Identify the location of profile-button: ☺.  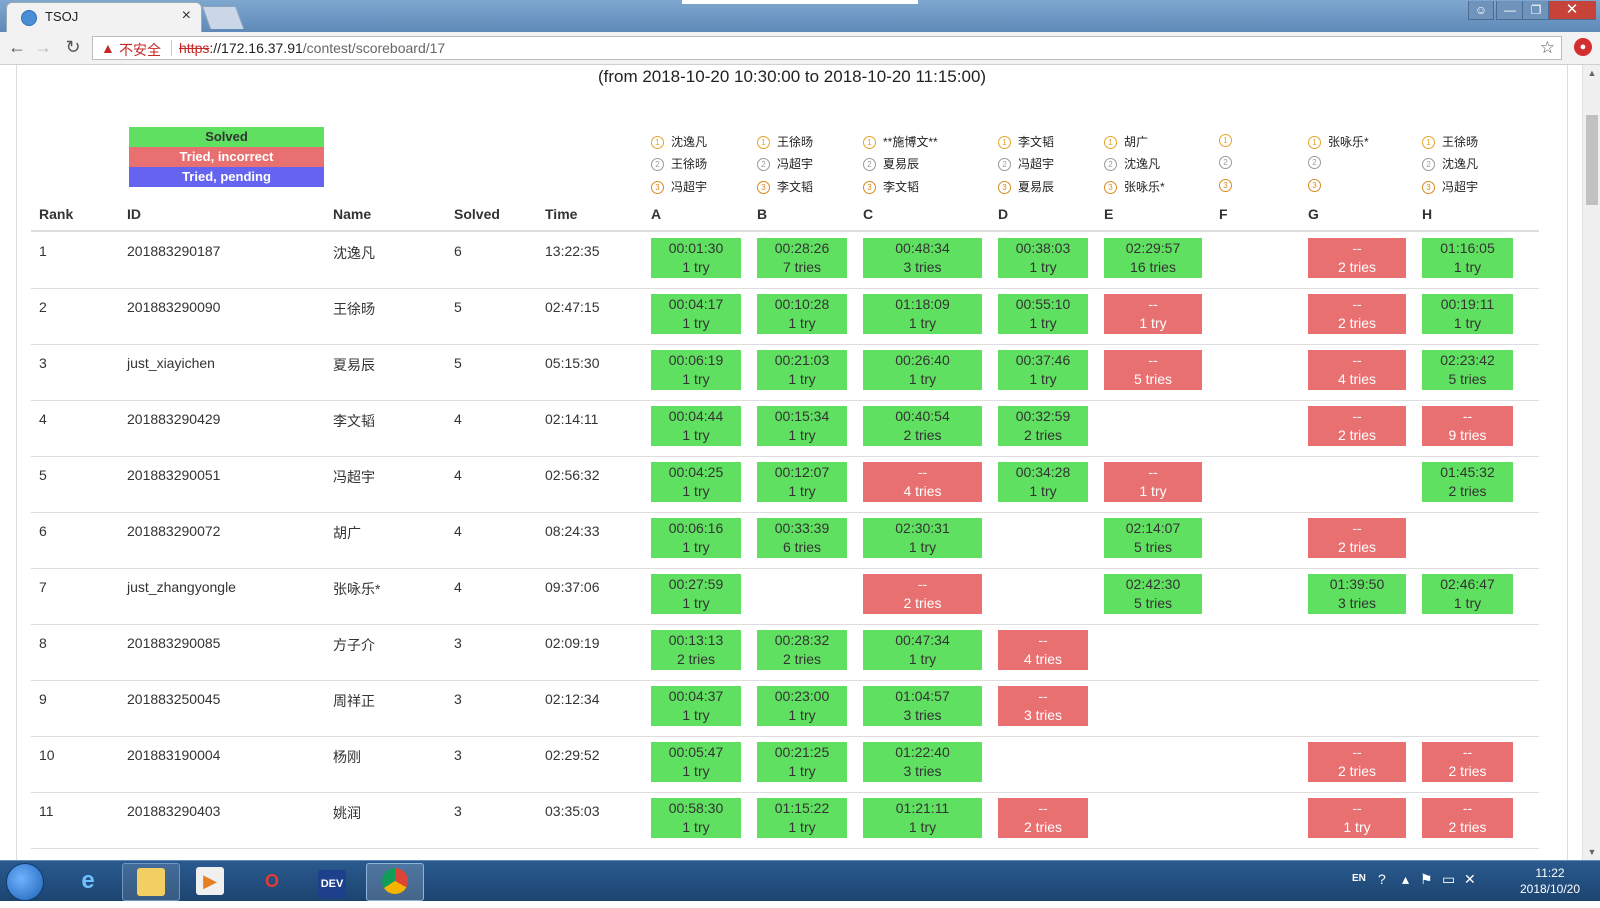
(1481, 10).